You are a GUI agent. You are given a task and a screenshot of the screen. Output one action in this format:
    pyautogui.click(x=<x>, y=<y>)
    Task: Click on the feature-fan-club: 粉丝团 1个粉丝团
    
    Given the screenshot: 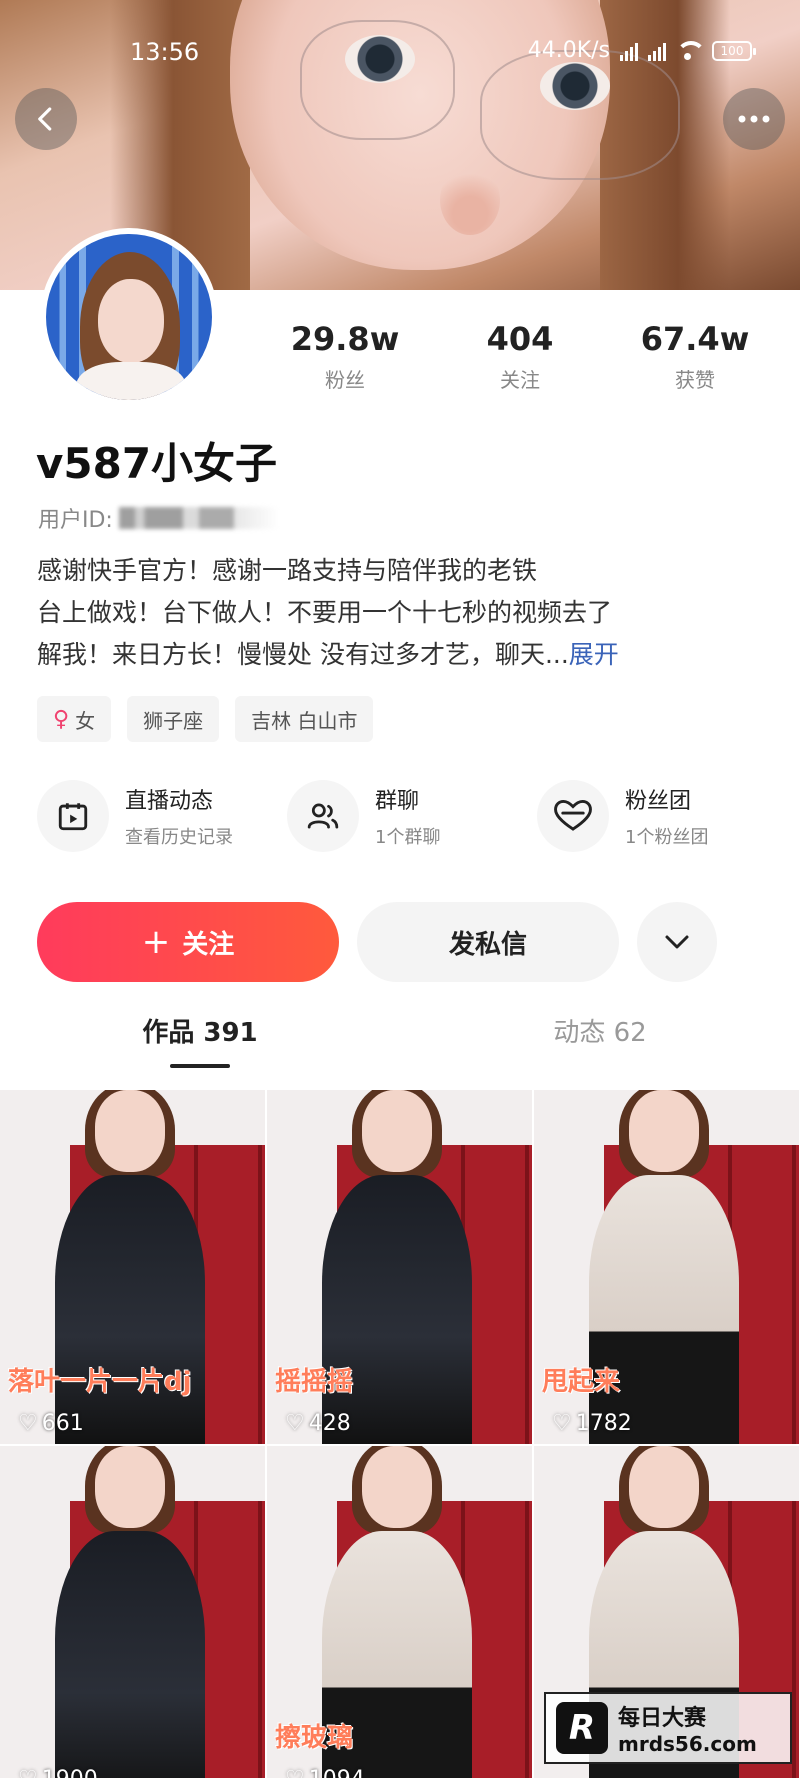 What is the action you would take?
    pyautogui.click(x=657, y=816)
    